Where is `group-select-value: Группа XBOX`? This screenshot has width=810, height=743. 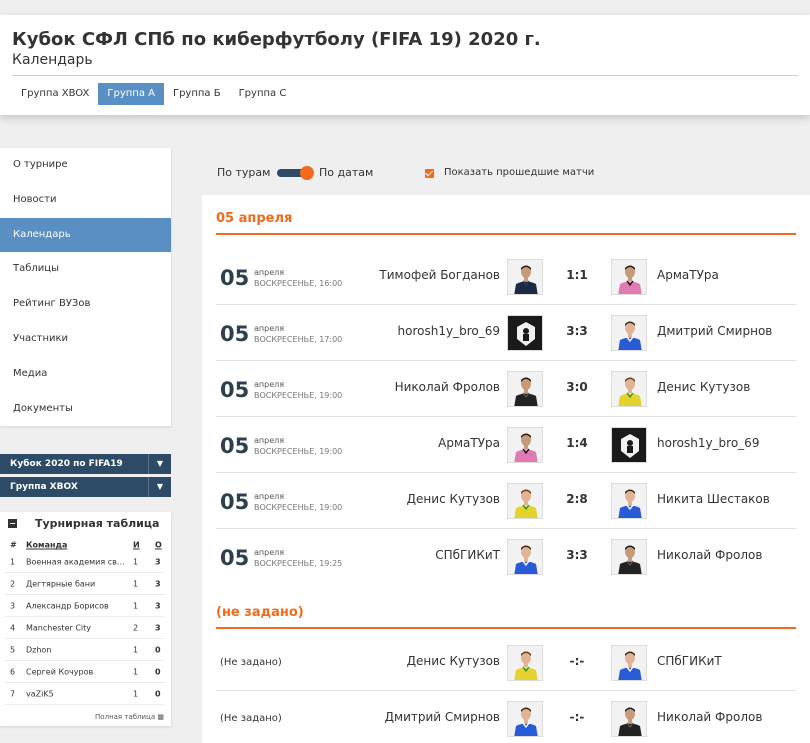 group-select-value: Группа XBOX is located at coordinates (44, 487).